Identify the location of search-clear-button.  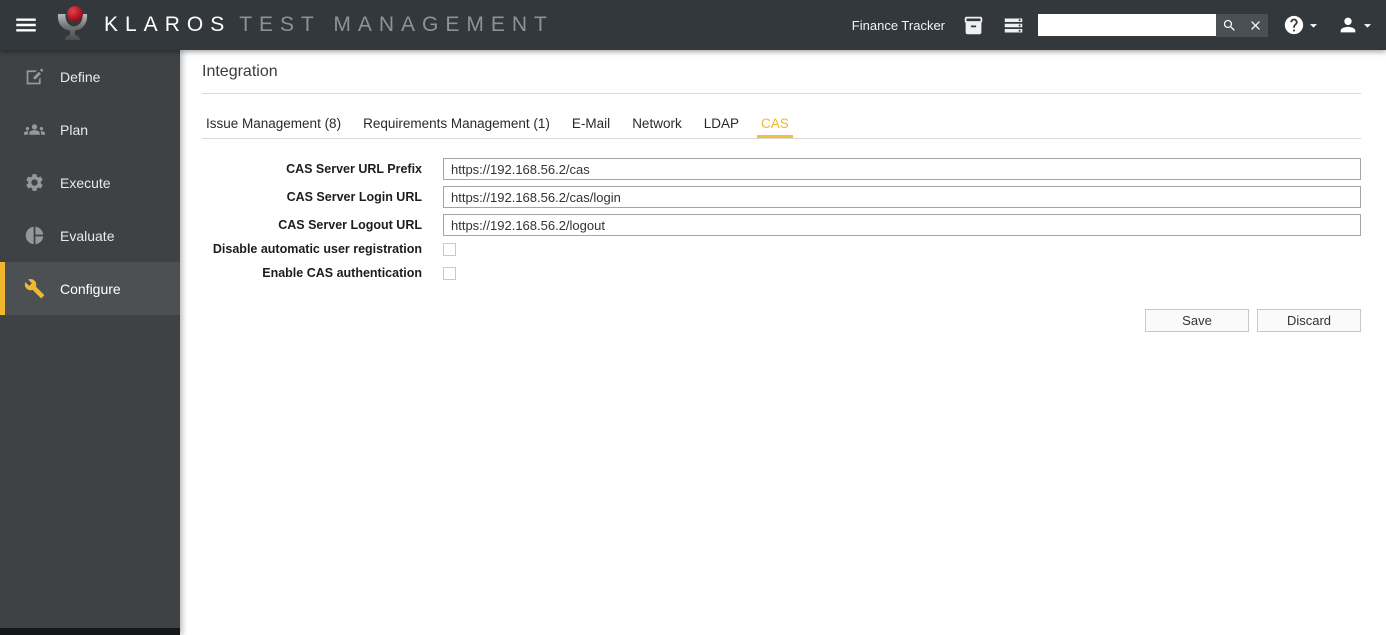
(1255, 25).